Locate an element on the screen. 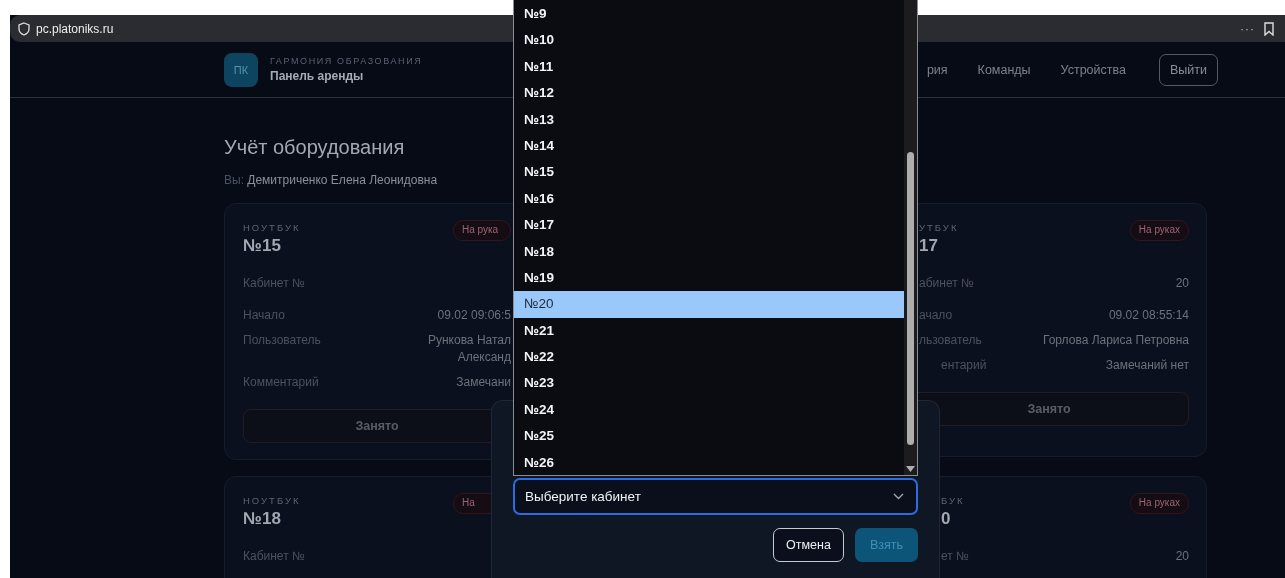  select-placeholder: Выберите кабинет is located at coordinates (583, 496).